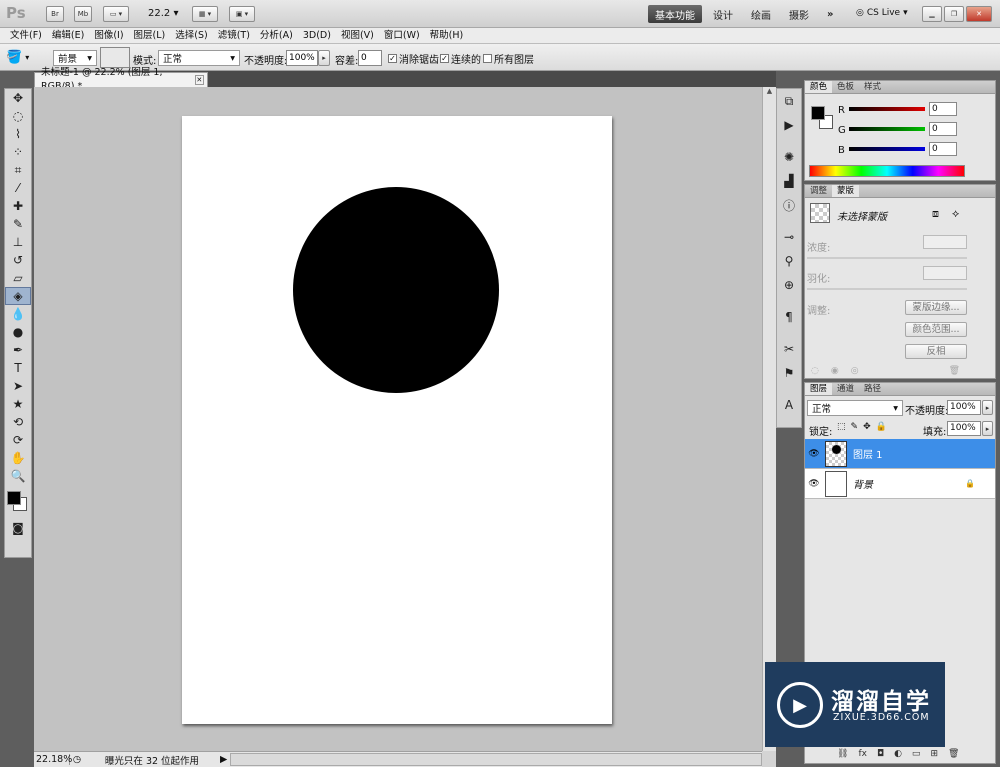 The height and width of the screenshot is (767, 1000). Describe the element at coordinates (872, 389) in the screenshot. I see `tab-paths: 路径` at that location.